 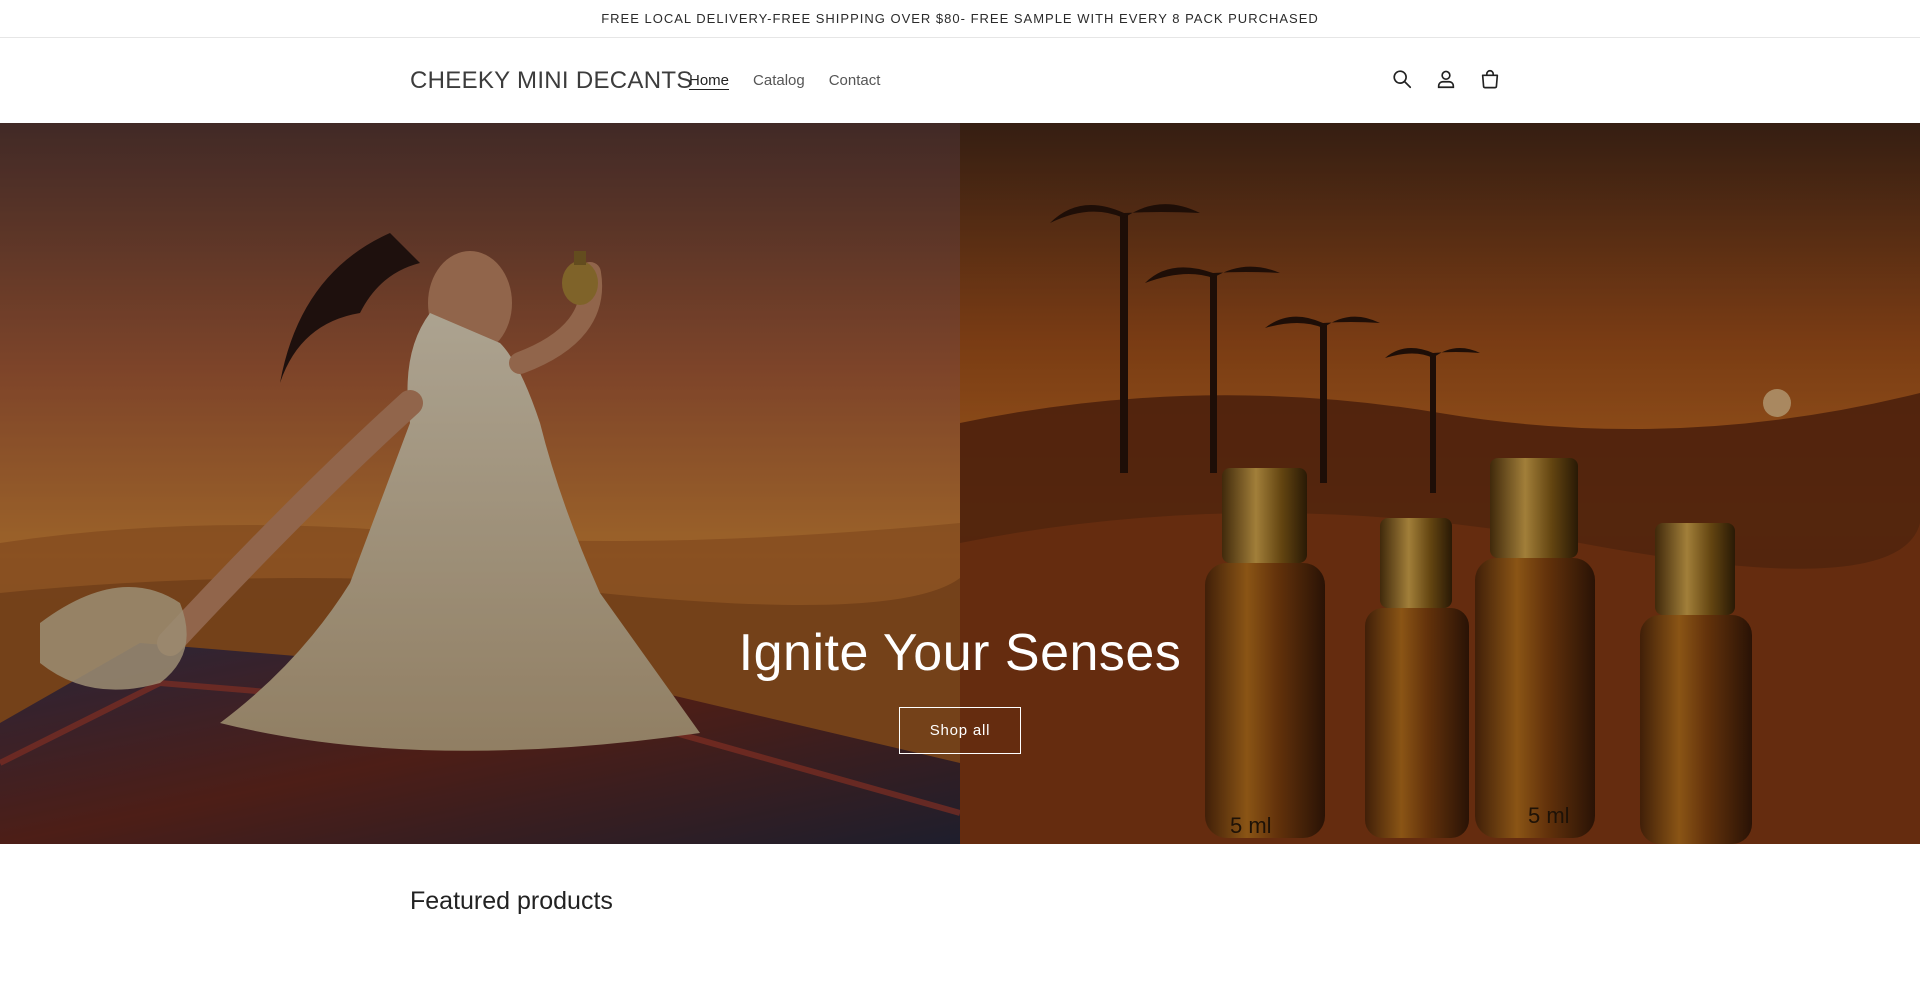 What do you see at coordinates (855, 80) in the screenshot?
I see `nav-contact: Contact` at bounding box center [855, 80].